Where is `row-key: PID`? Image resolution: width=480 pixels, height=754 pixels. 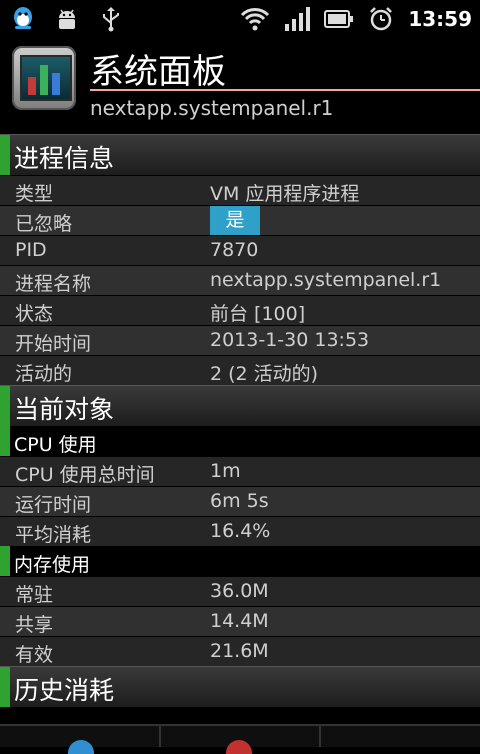
row-key: PID is located at coordinates (31, 250).